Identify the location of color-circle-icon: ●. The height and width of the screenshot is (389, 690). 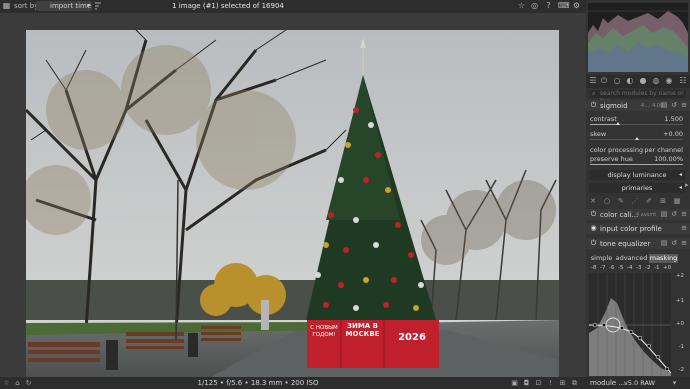
(643, 81).